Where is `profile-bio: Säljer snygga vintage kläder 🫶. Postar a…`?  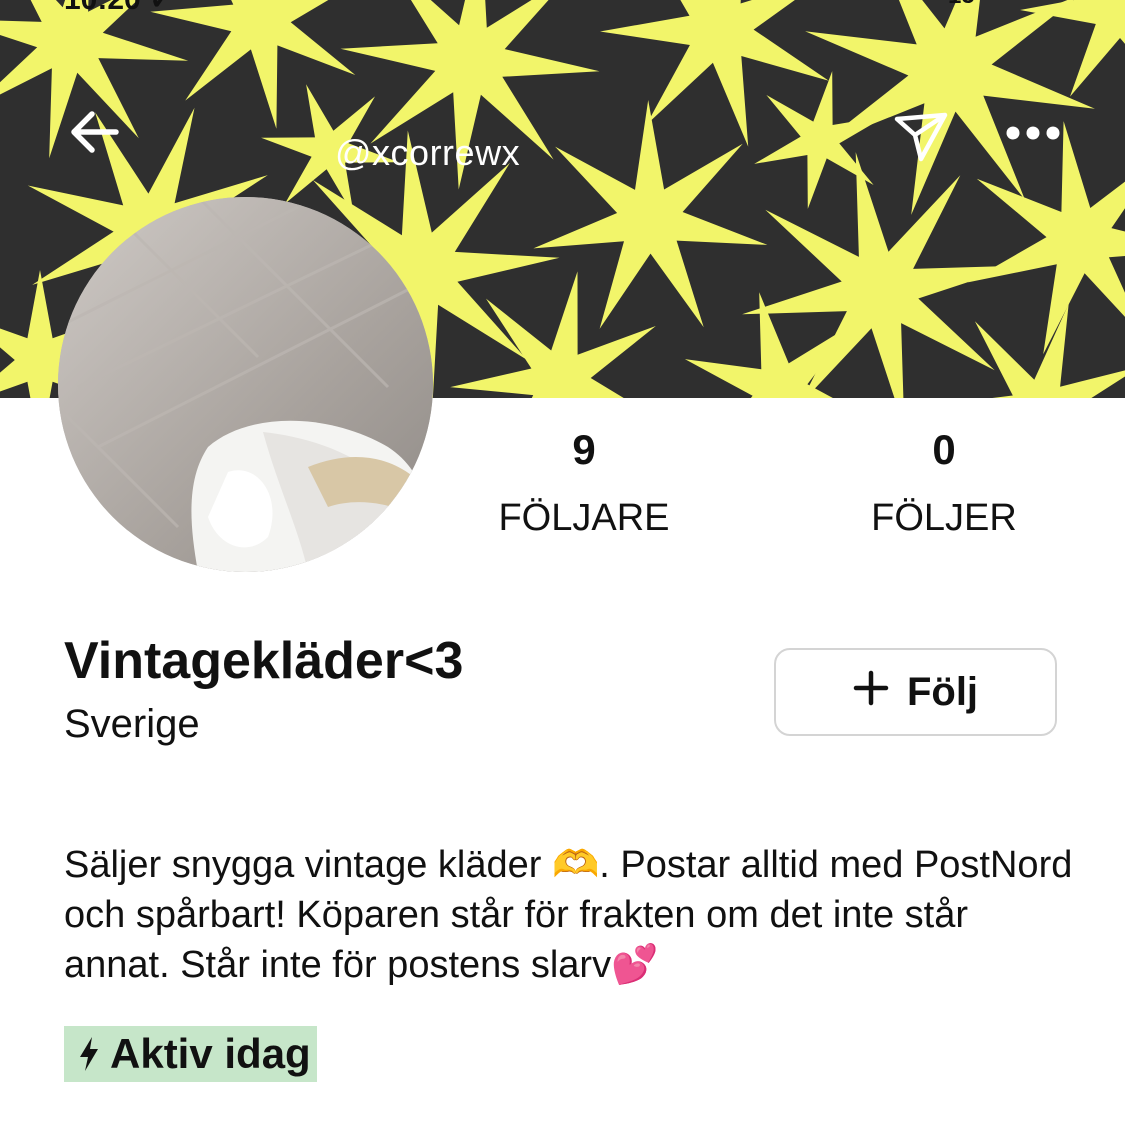 profile-bio: Säljer snygga vintage kläder 🫶. Postar a… is located at coordinates (568, 915).